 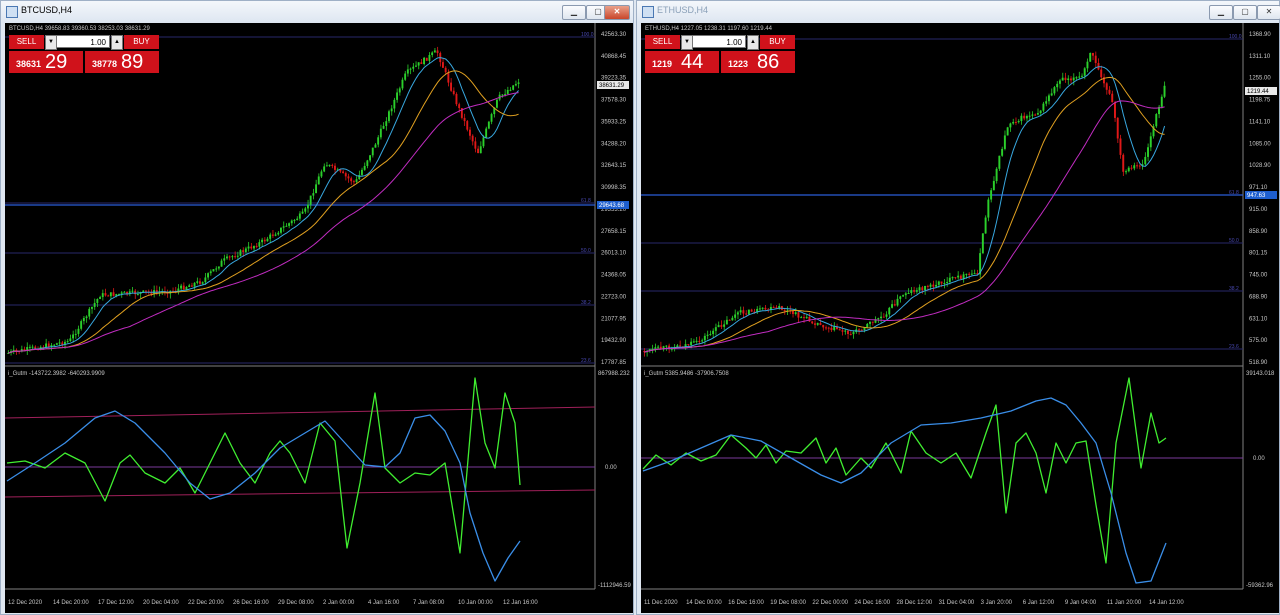 What do you see at coordinates (614, 297) in the screenshot?
I see `price-axis-label: 22723.00` at bounding box center [614, 297].